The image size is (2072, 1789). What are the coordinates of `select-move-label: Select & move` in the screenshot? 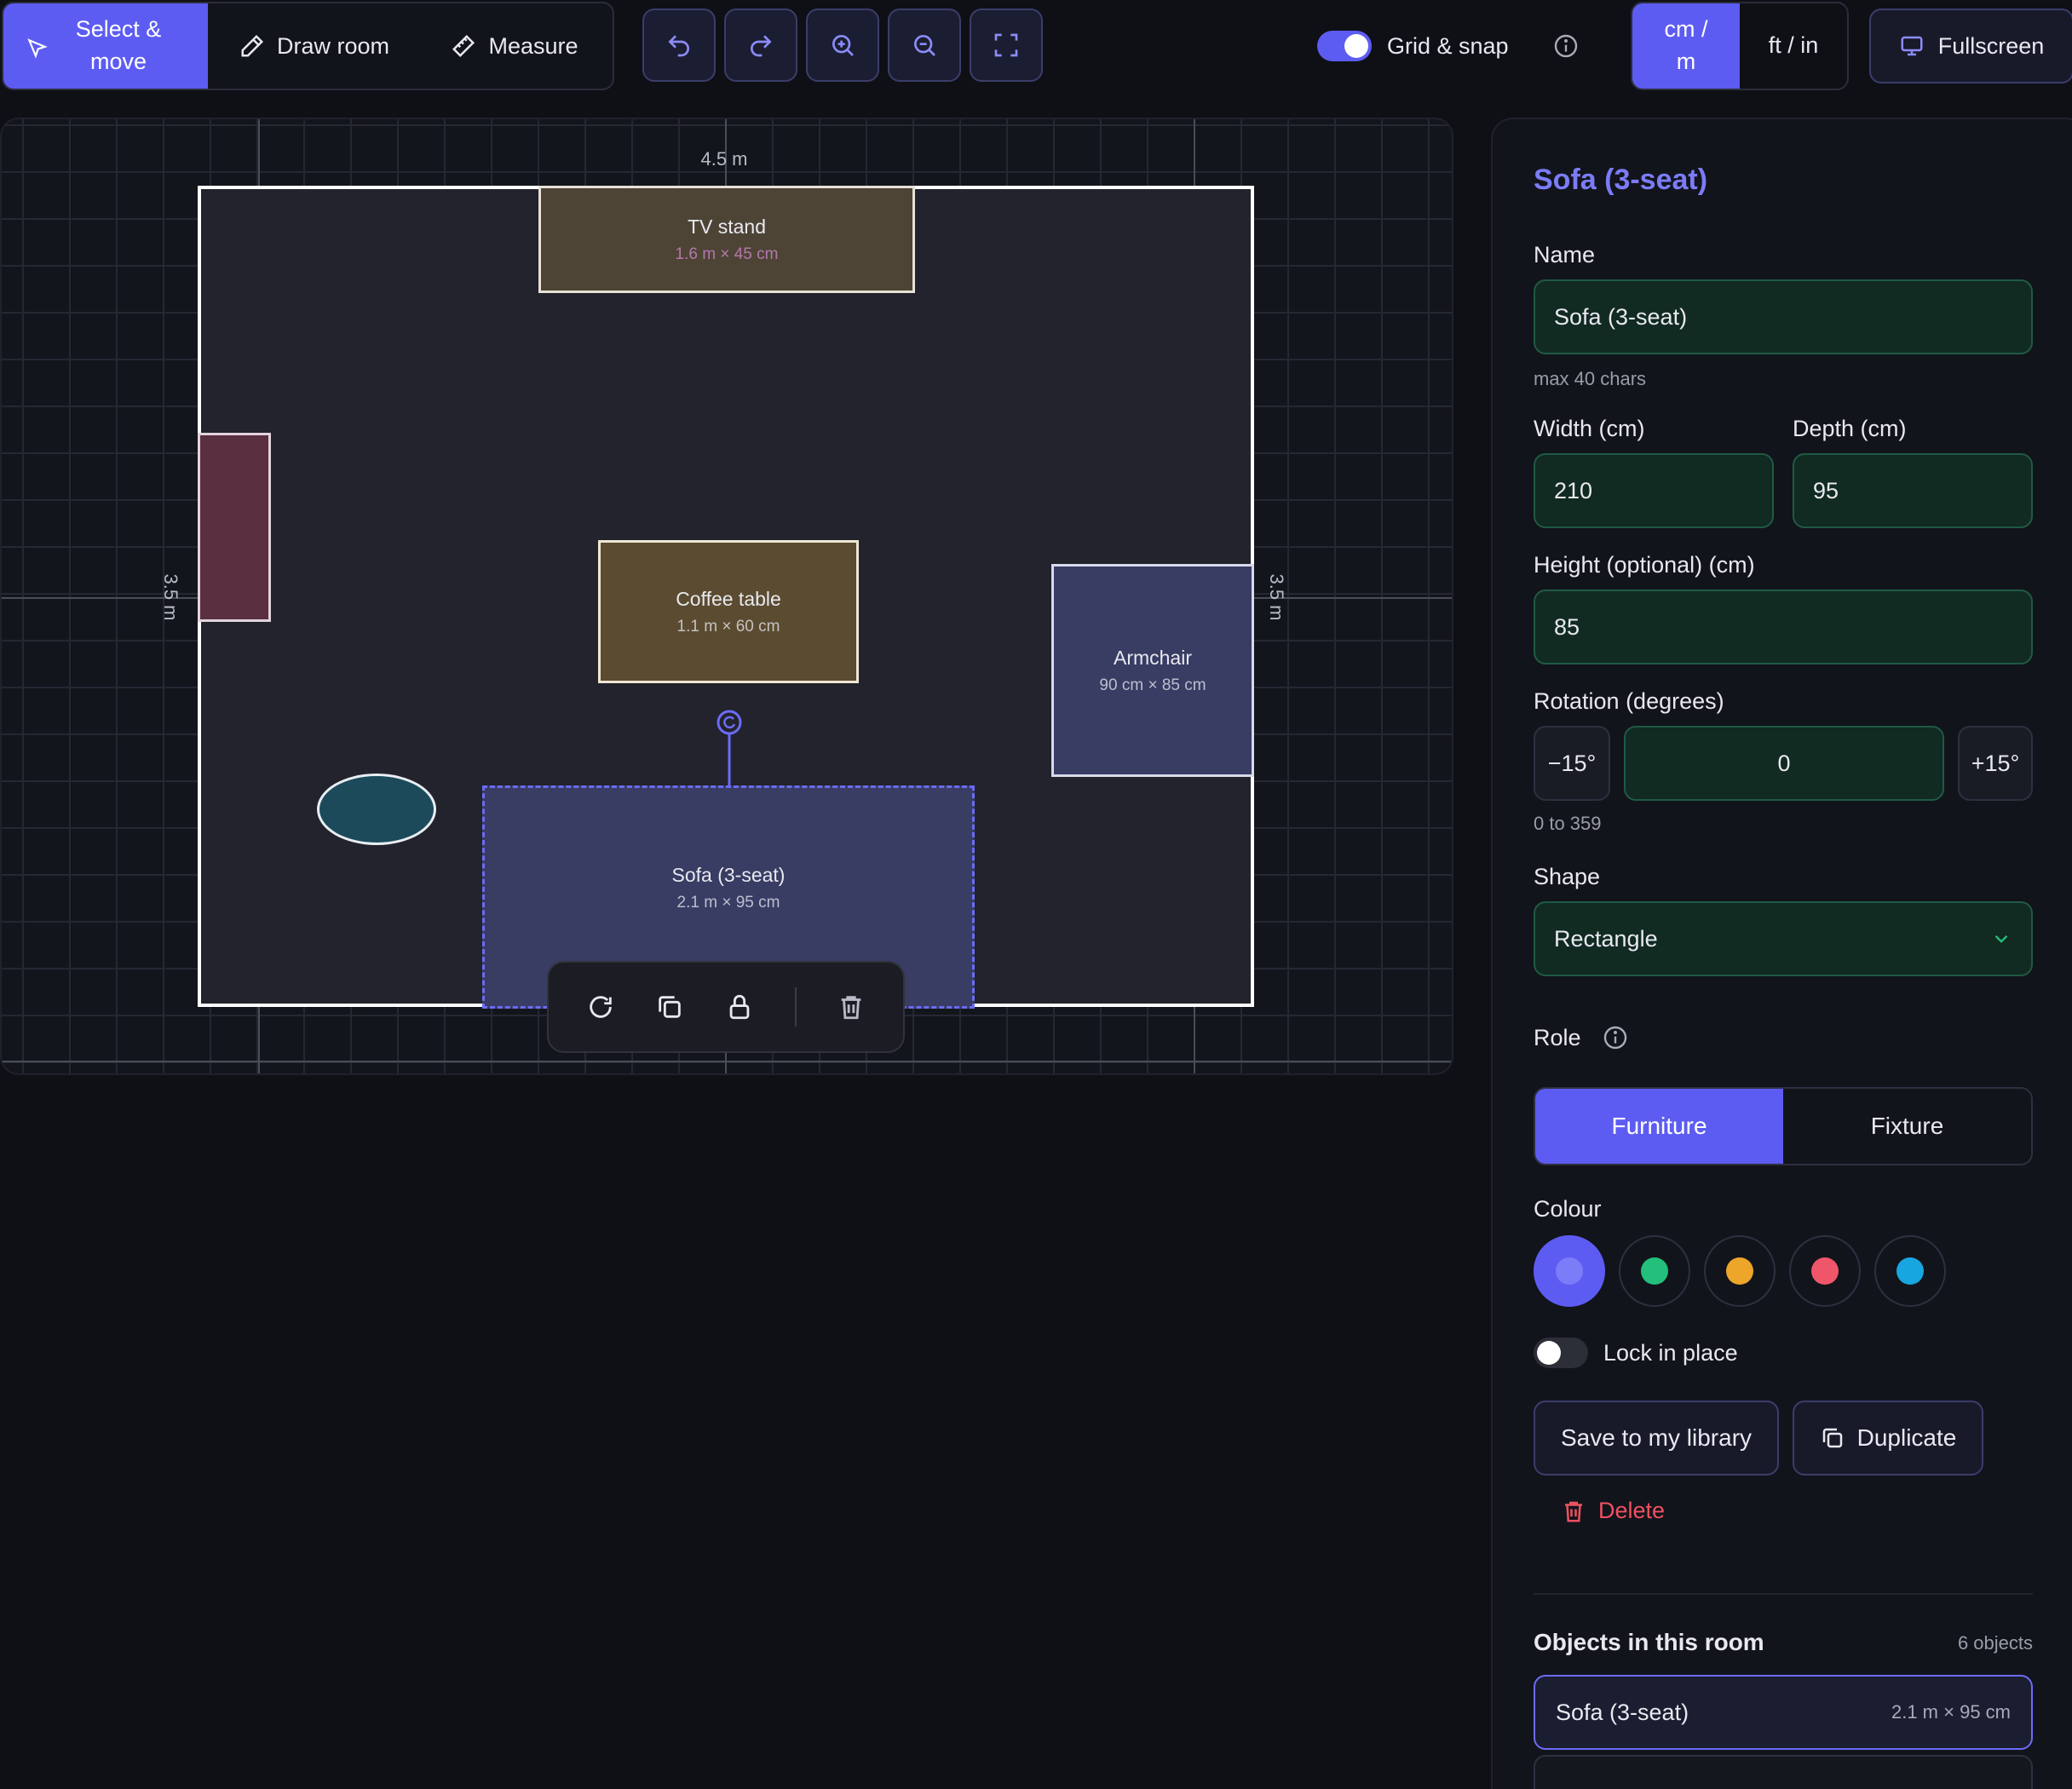 It's located at (119, 45).